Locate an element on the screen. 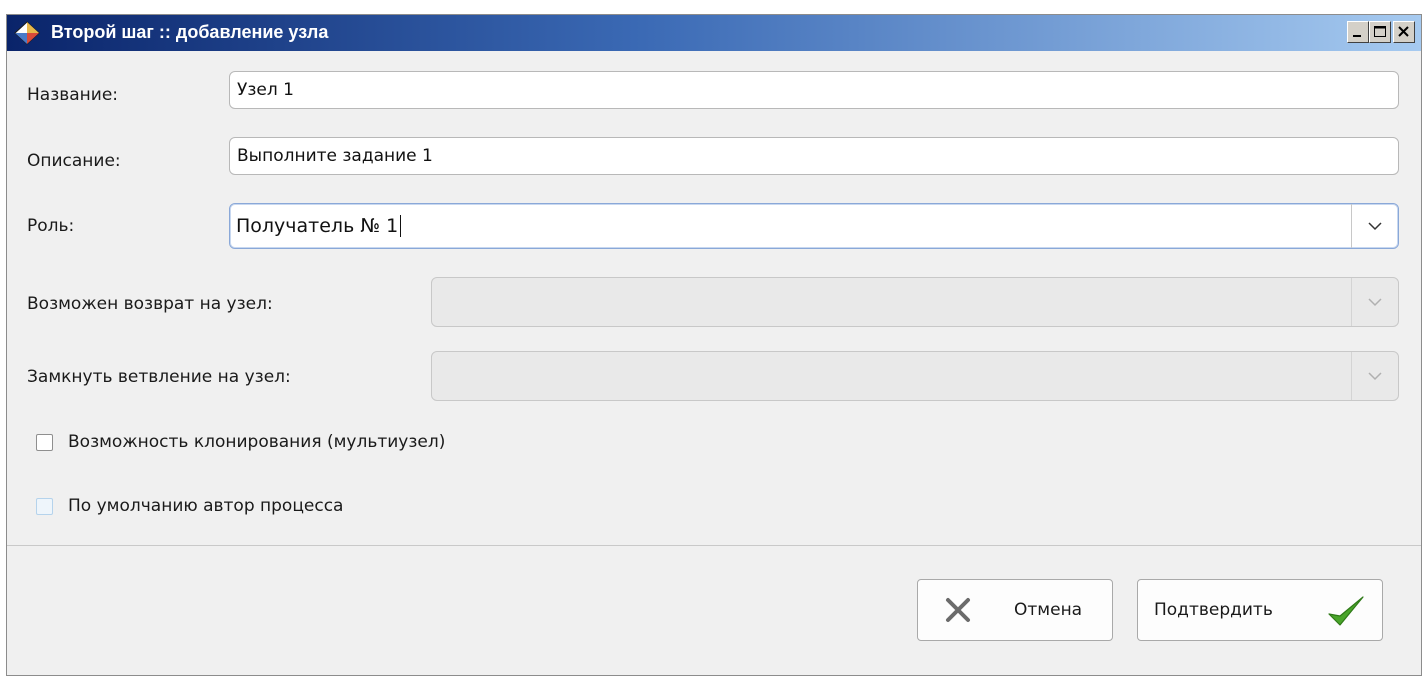 This screenshot has width=1426, height=677. close-button is located at coordinates (1404, 32).